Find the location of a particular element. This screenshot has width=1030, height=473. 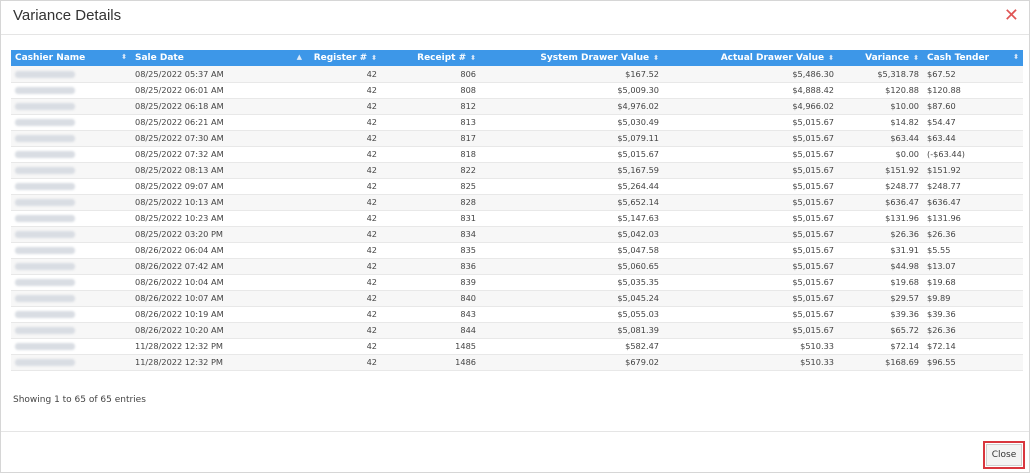

cell-system-drawer-value: $5,042.03 is located at coordinates (571, 234).